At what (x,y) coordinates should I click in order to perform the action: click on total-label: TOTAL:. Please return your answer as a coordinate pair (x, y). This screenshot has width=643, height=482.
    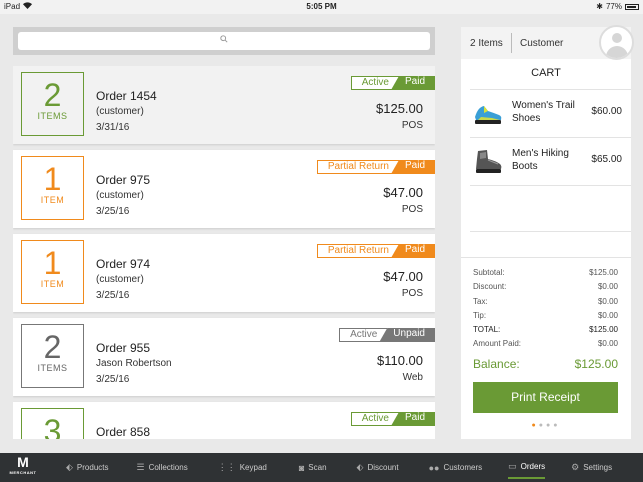
    Looking at the image, I should click on (487, 330).